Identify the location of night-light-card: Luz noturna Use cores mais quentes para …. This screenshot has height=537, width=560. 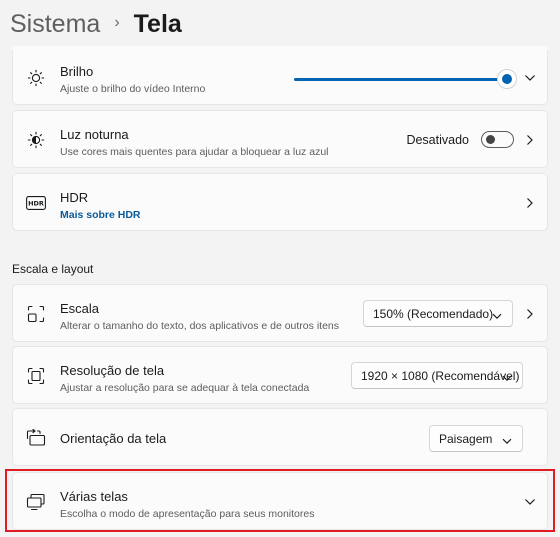
(280, 139).